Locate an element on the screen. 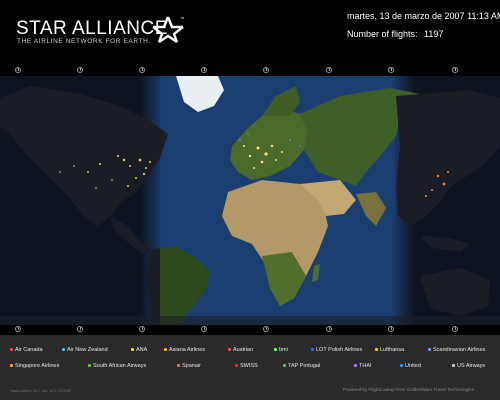  legend-airline-label: LOT Polish Airlines is located at coordinates (339, 350).